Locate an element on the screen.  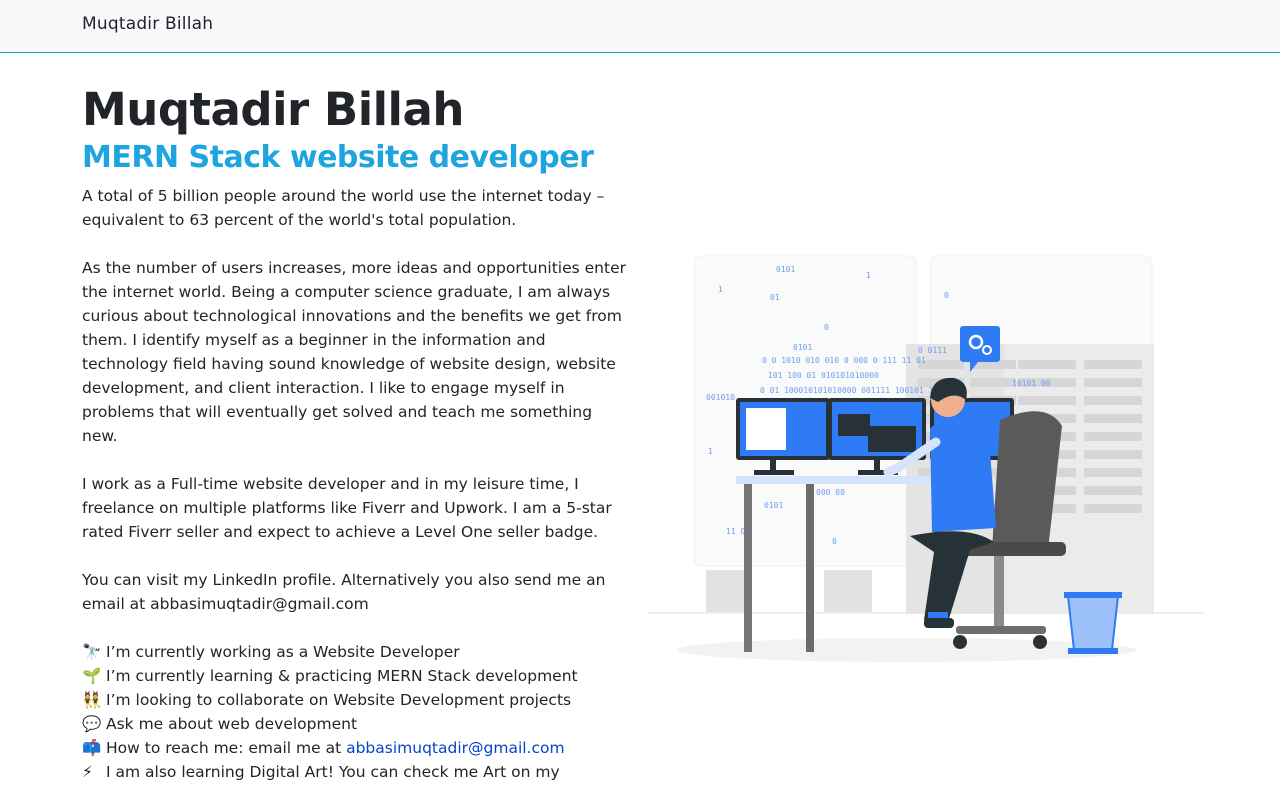
list-item: 💬 Ask me about web development is located at coordinates (362, 724).